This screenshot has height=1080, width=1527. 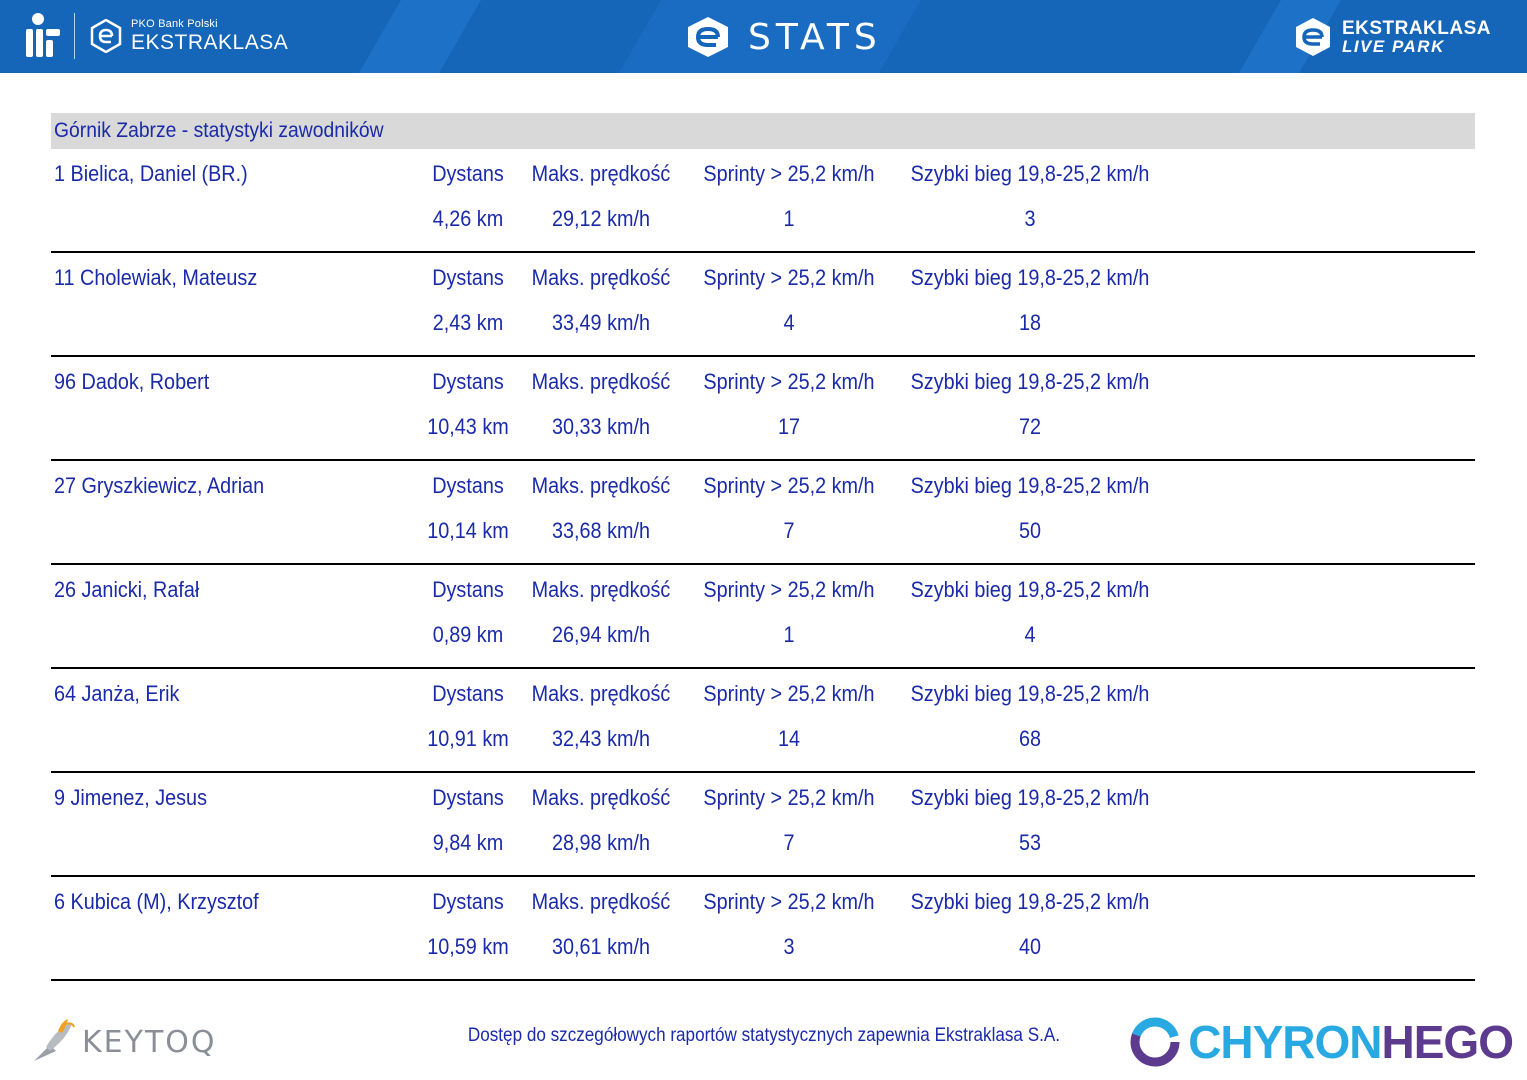 What do you see at coordinates (127, 589) in the screenshot?
I see `player-name: 26 Janicki, Rafał` at bounding box center [127, 589].